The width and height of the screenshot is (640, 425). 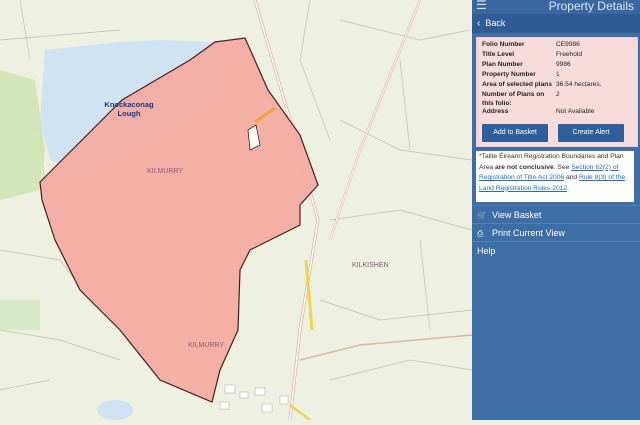 What do you see at coordinates (579, 84) in the screenshot?
I see `row-value: 36.54 hectares.` at bounding box center [579, 84].